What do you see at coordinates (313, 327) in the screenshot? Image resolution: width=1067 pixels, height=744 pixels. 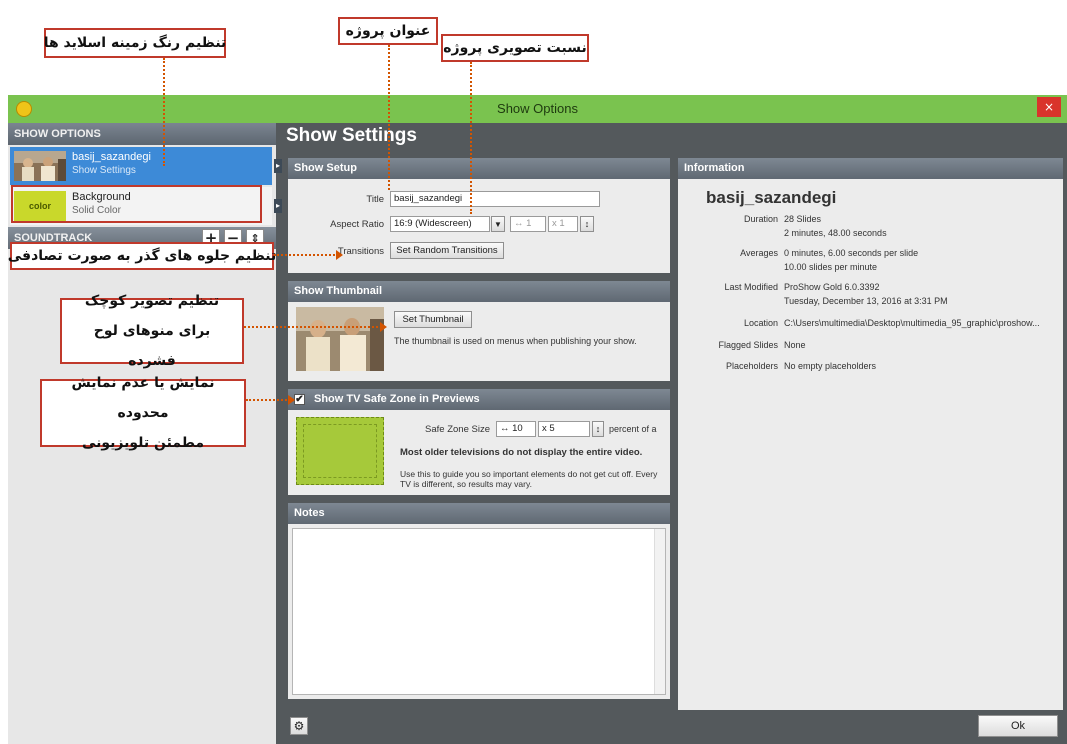 I see `leader-line-thumbnail` at bounding box center [313, 327].